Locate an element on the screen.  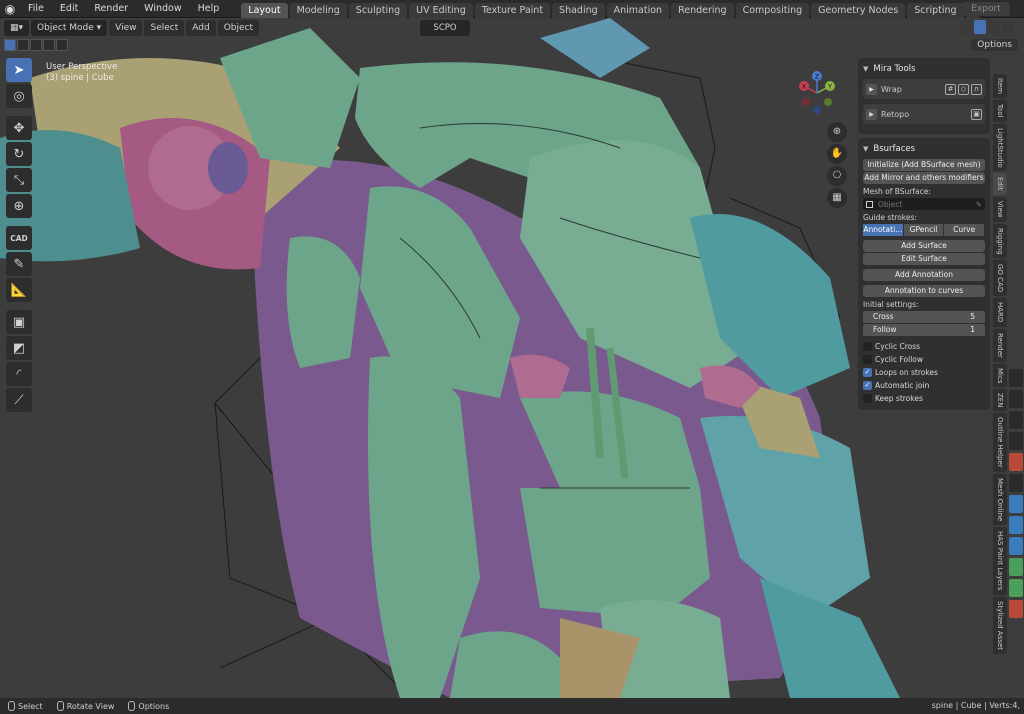
blender-logo-icon: ◉ is located at coordinates (10, 9).